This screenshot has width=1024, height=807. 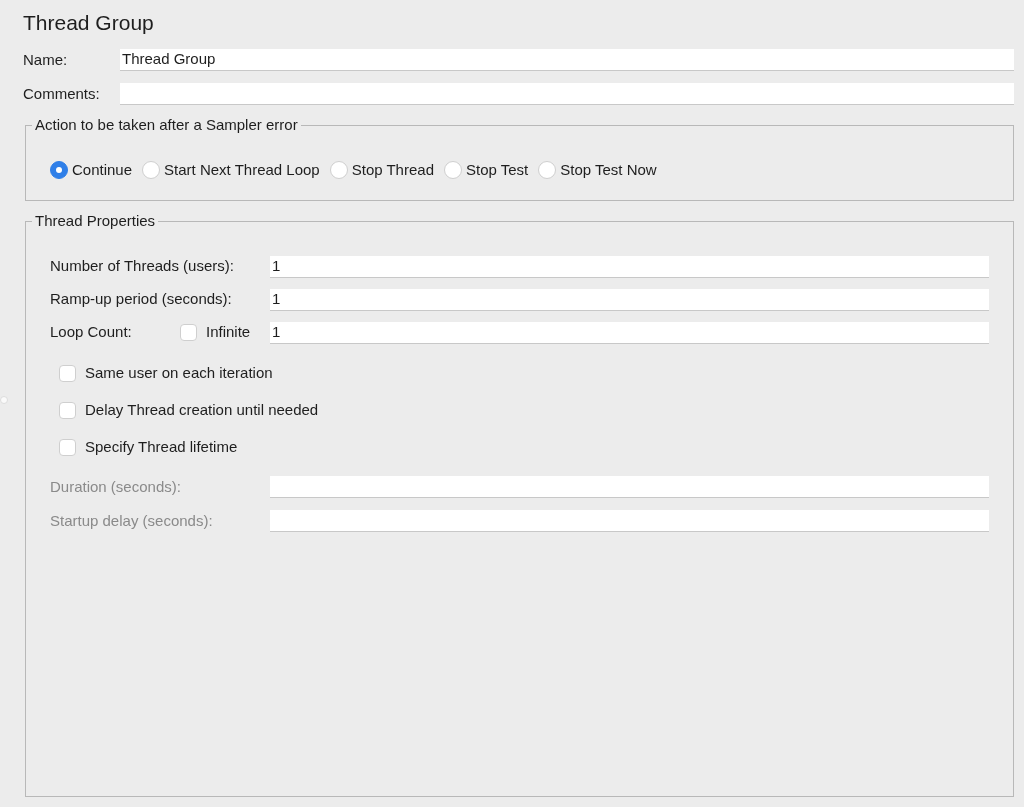 I want to click on radio-label: Continue, so click(x=102, y=170).